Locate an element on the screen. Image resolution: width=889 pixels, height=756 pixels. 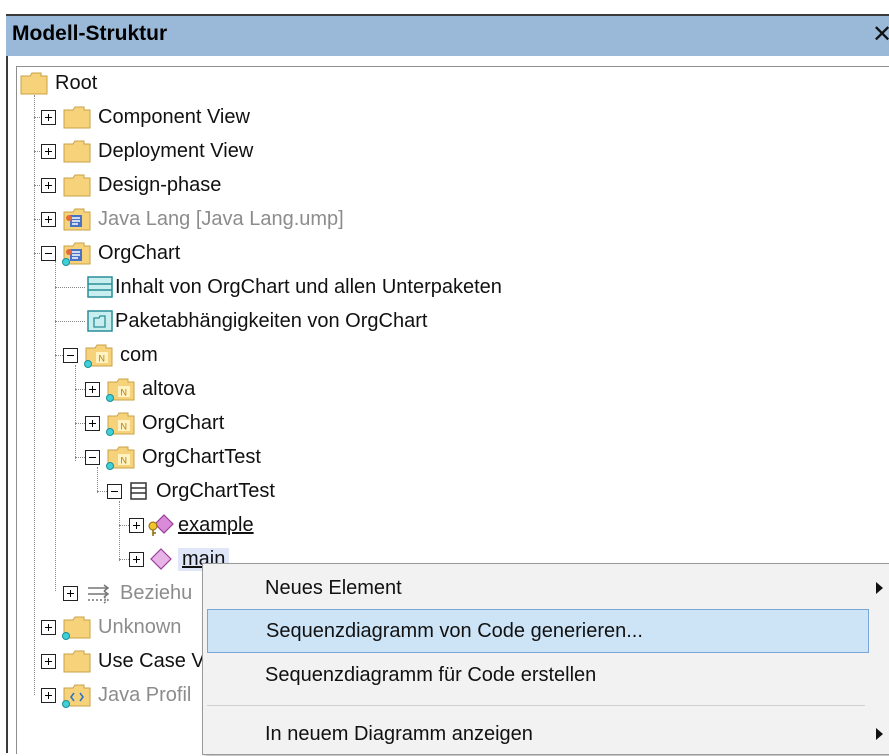
tree-row-orgchart: OrgChart is located at coordinates (110, 253).